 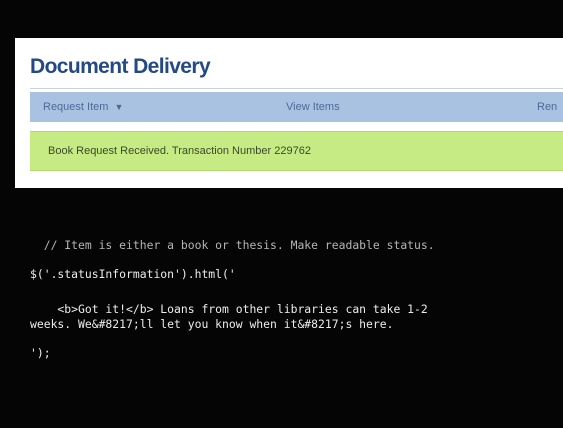 I want to click on code-line-4: ');, so click(x=40, y=353).